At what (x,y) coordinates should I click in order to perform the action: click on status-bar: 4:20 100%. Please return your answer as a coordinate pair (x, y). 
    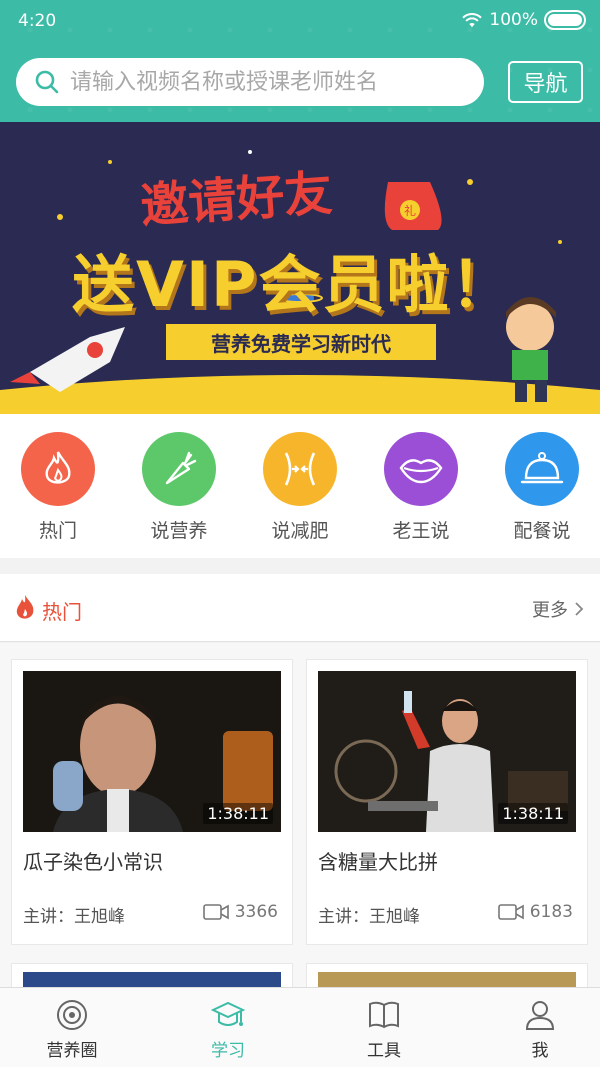
    Looking at the image, I should click on (300, 22).